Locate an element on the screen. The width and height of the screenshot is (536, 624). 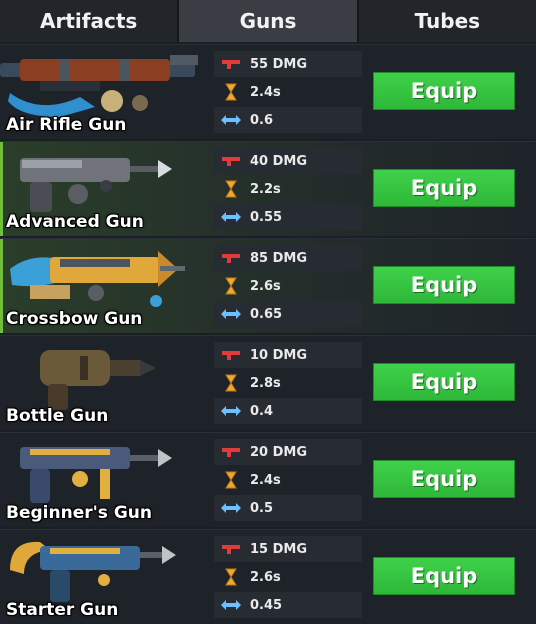
reload-value: 2.8s is located at coordinates (265, 383).